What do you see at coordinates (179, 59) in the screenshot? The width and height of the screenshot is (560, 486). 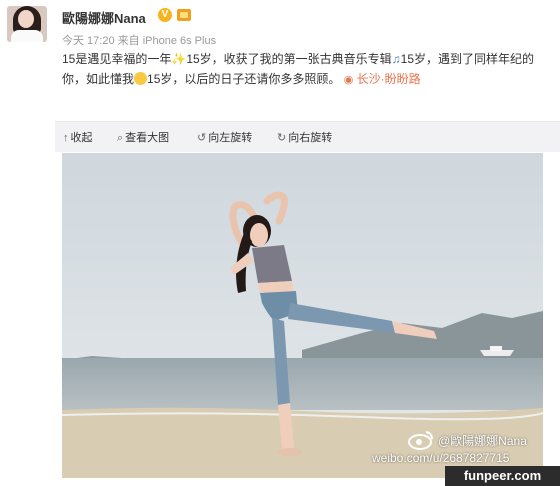 I see `sparkle-icon: ✨` at bounding box center [179, 59].